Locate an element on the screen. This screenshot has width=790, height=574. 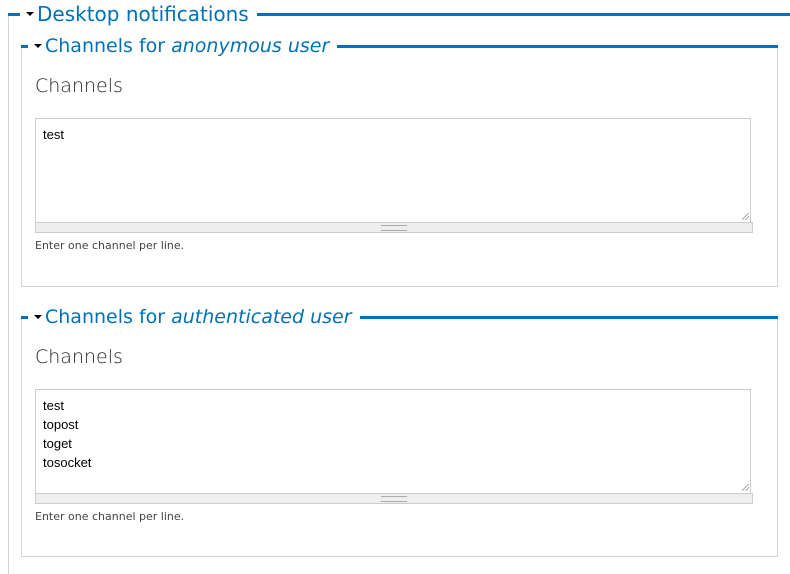
desktop-notifications-toggle: Desktop notifications is located at coordinates (138, 14).